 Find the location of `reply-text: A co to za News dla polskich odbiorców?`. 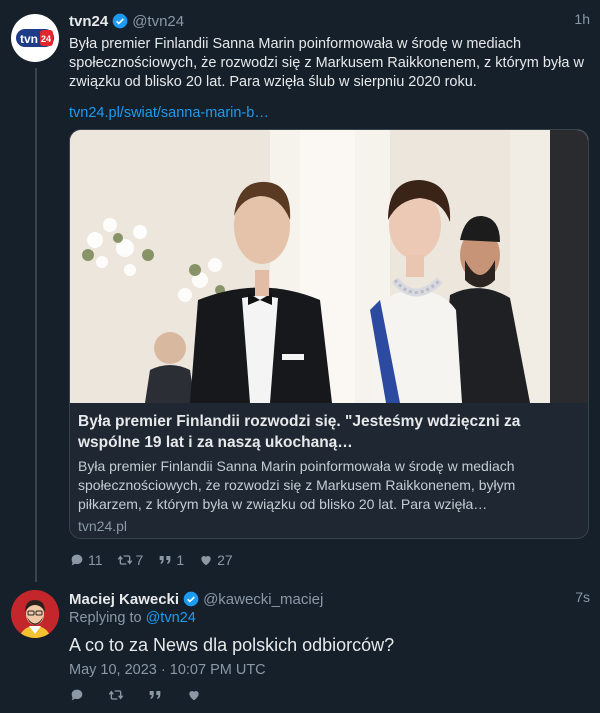

reply-text: A co to za News dla polskich odbiorców? is located at coordinates (232, 645).